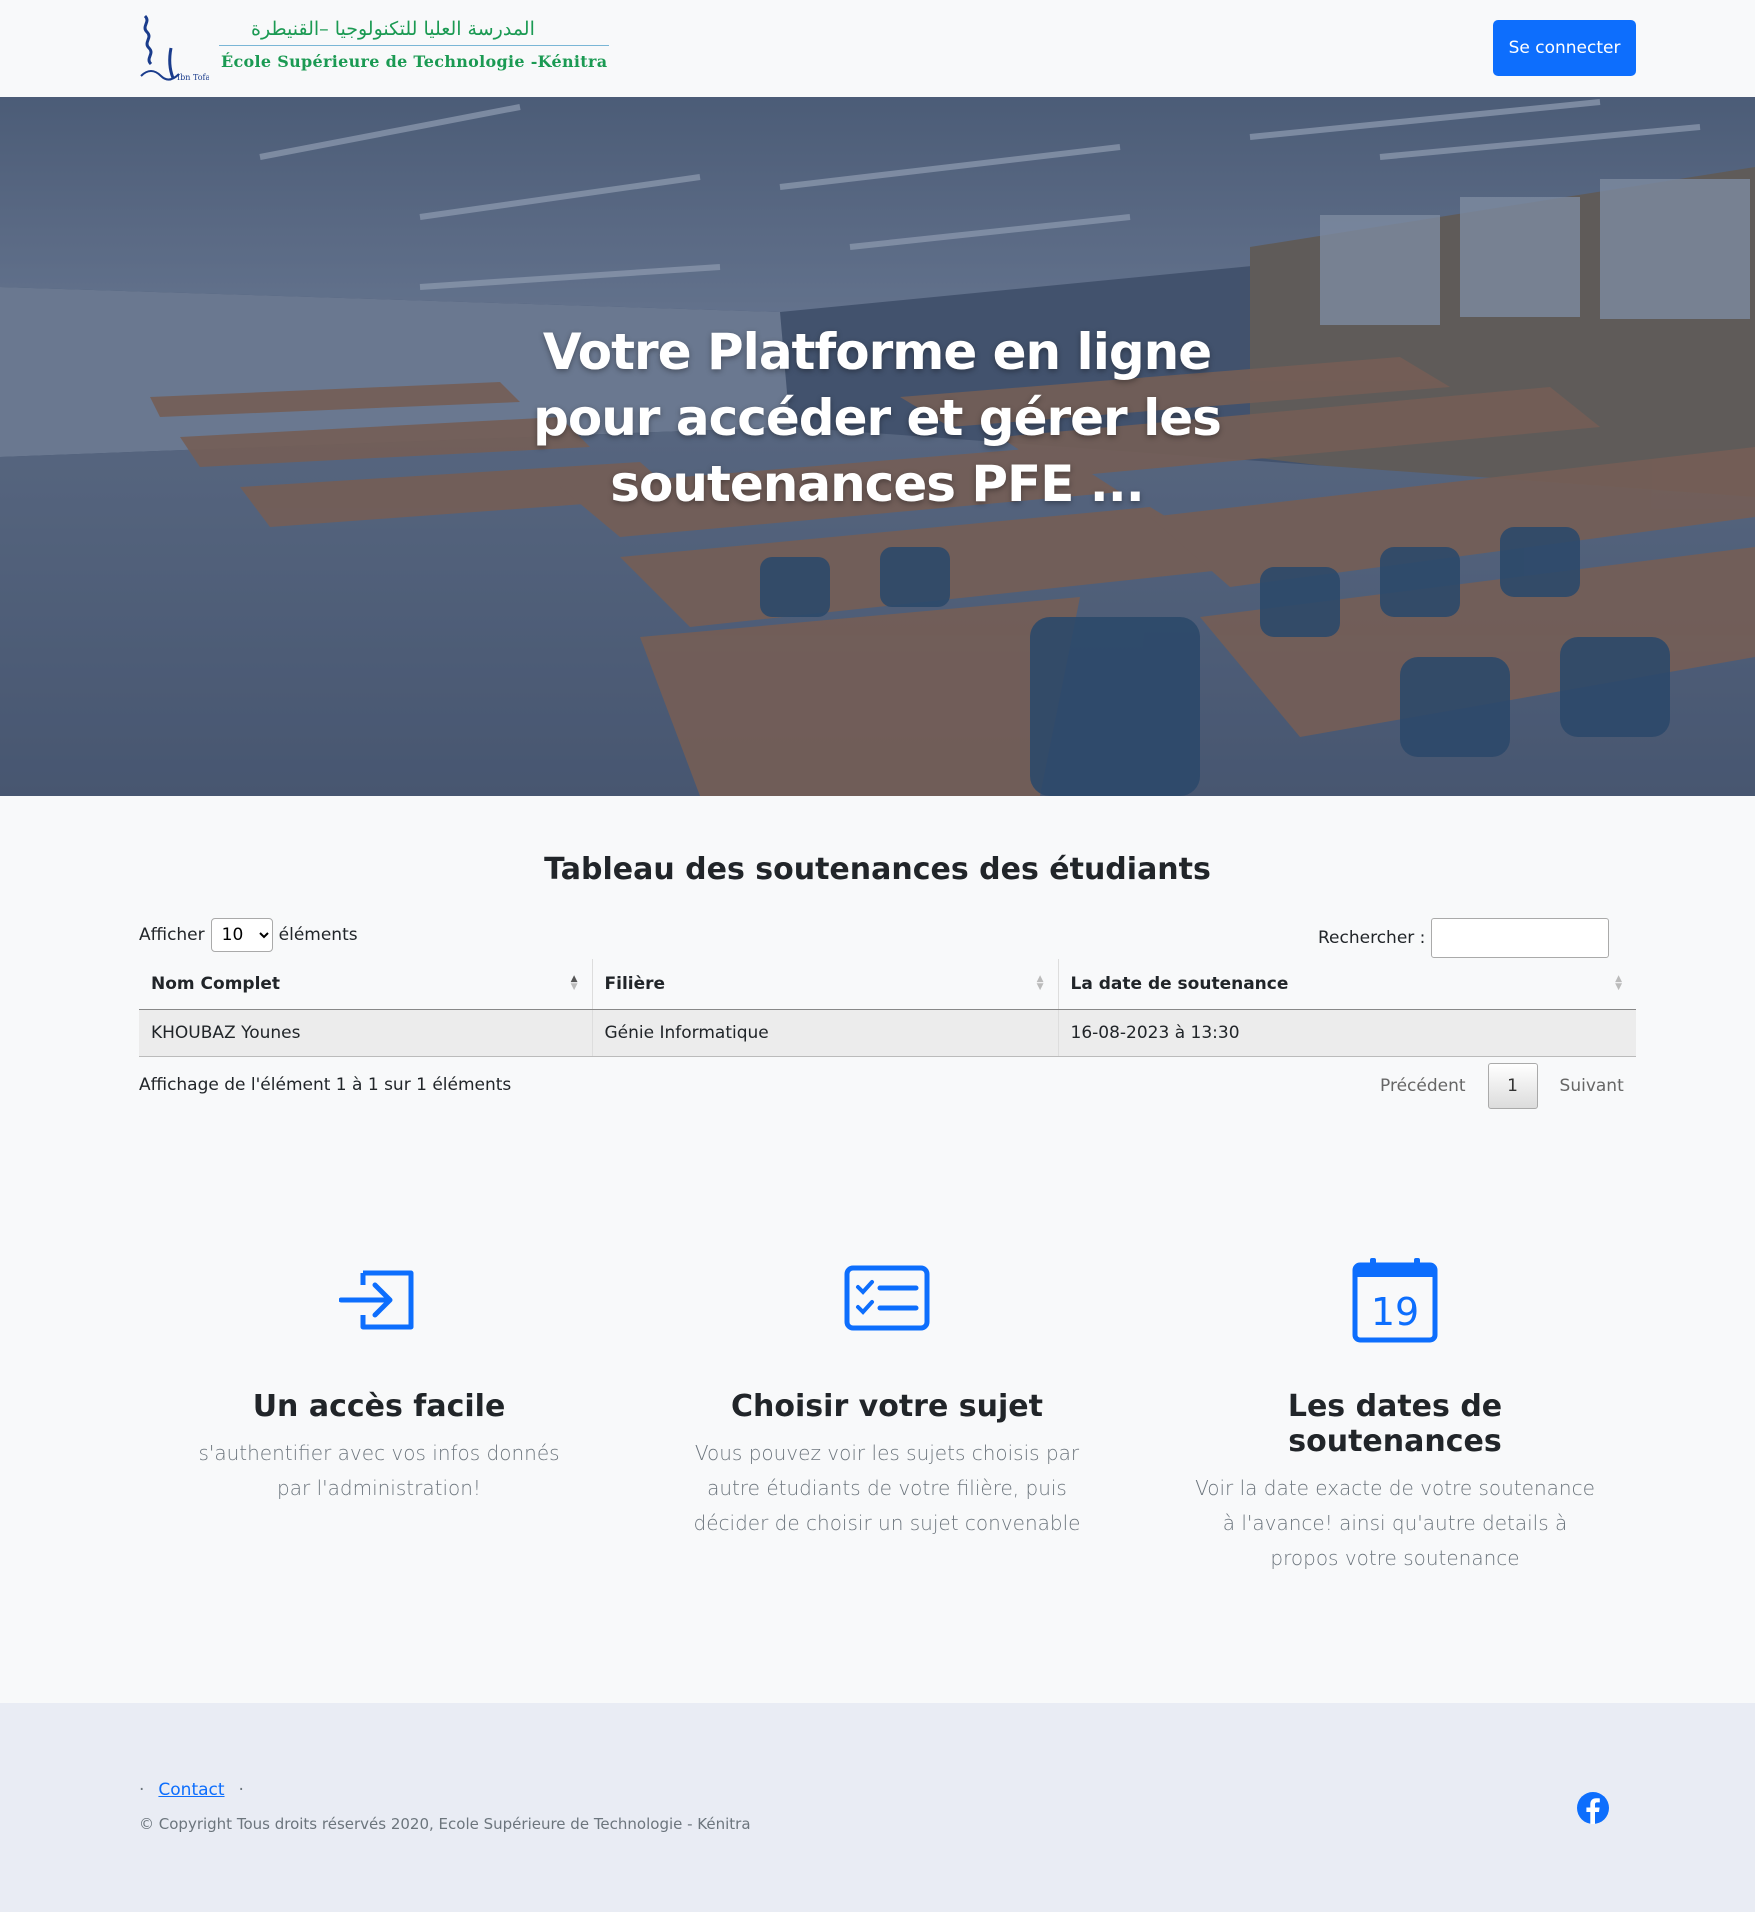 The width and height of the screenshot is (1755, 1912). What do you see at coordinates (172, 935) in the screenshot?
I see `length-prefix-label: Afficher` at bounding box center [172, 935].